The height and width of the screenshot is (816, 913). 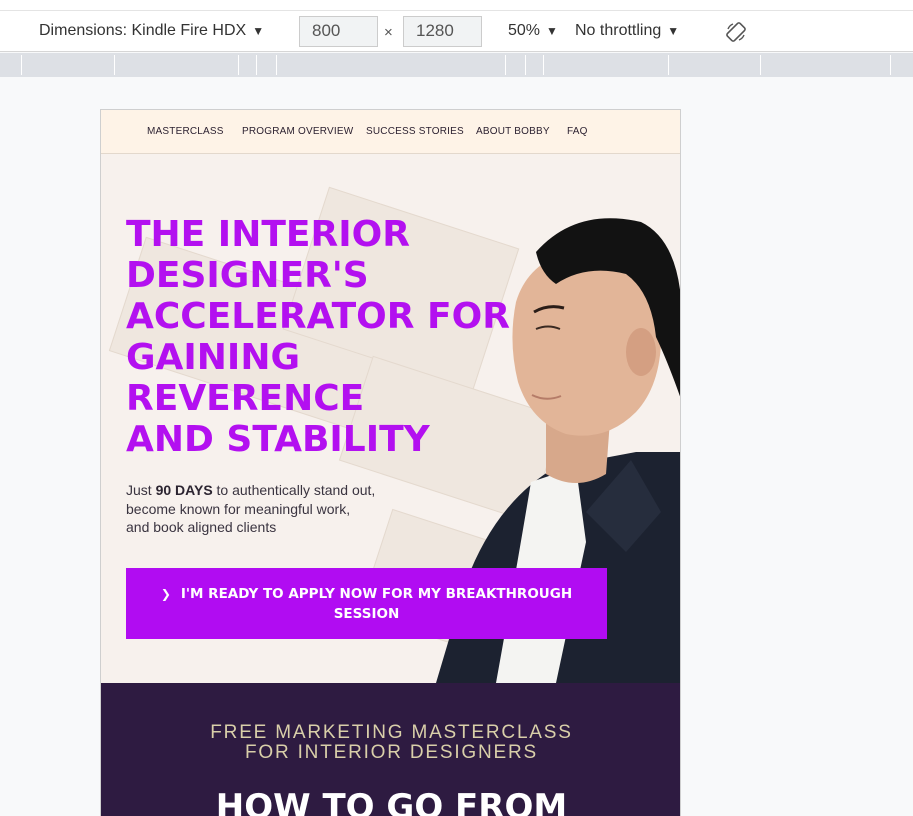 I want to click on nav-program-overview: PROGRAM OVERVIEW, so click(x=297, y=131).